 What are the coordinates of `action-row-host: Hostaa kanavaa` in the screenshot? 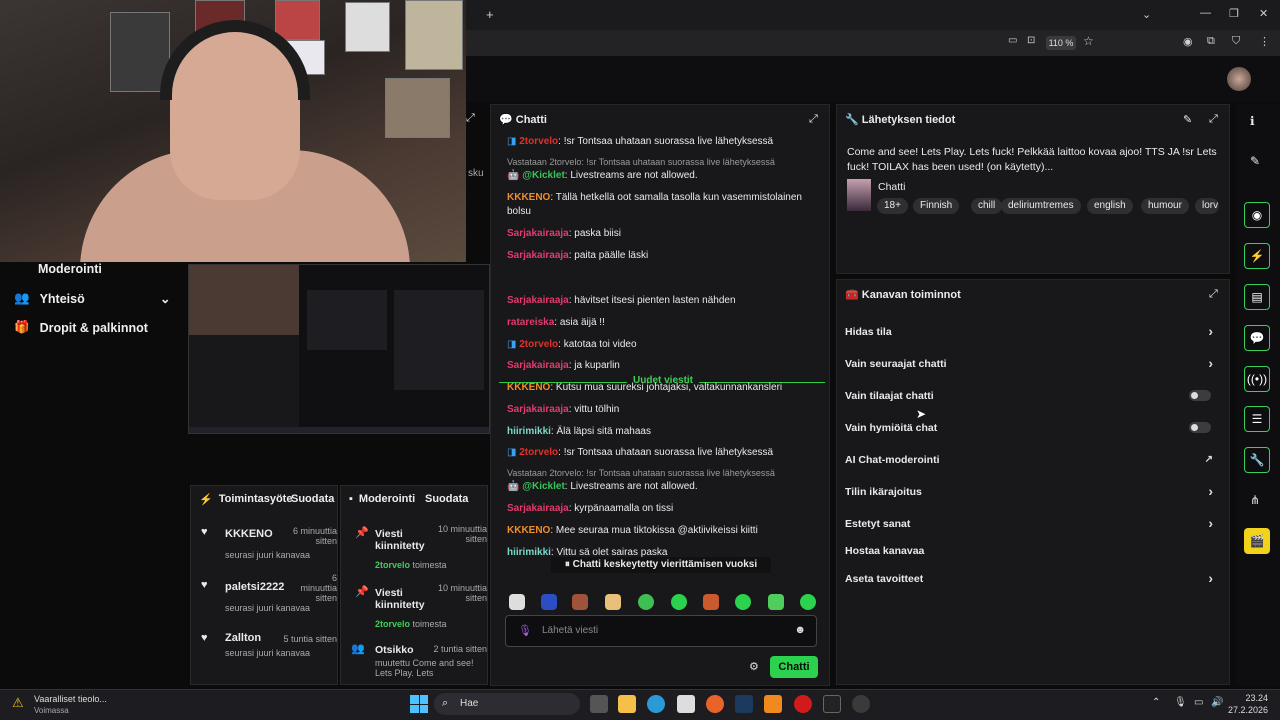 It's located at (1035, 551).